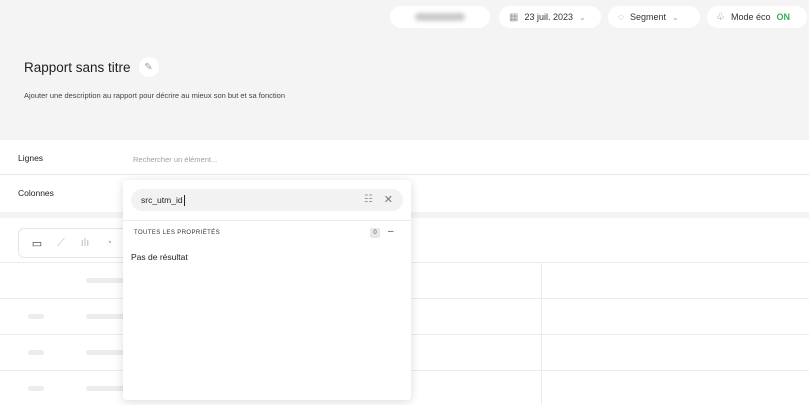 The height and width of the screenshot is (405, 809). I want to click on date-picker: ▦ 23 juil. 2023 ⌄, so click(550, 17).